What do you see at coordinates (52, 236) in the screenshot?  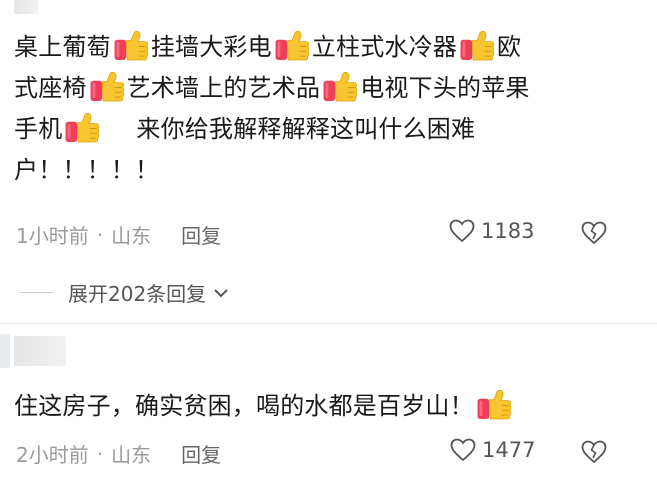 I see `comment-time: 1小时前` at bounding box center [52, 236].